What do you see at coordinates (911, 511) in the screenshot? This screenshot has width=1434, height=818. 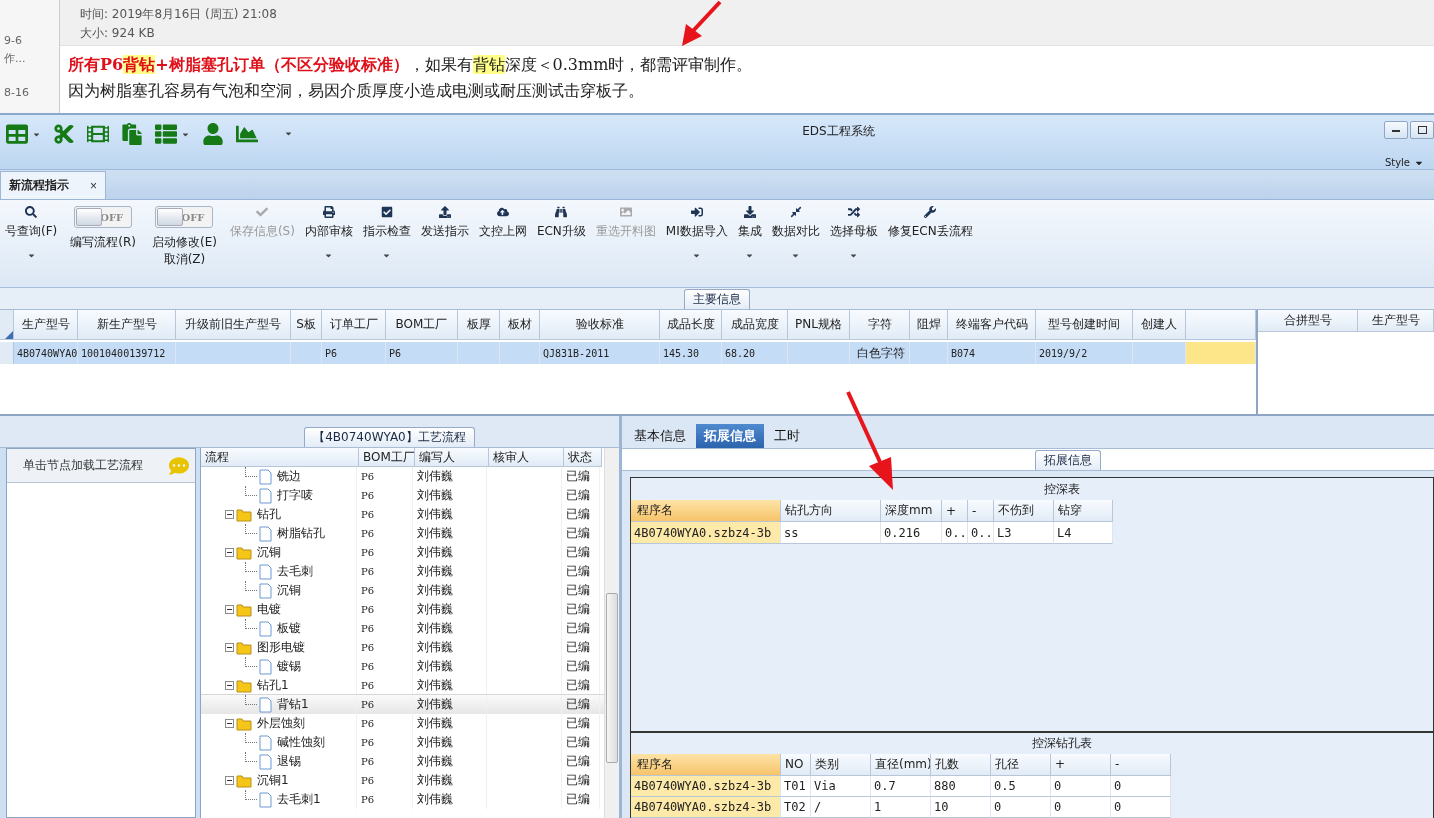 I see `column-header: 深度mm` at bounding box center [911, 511].